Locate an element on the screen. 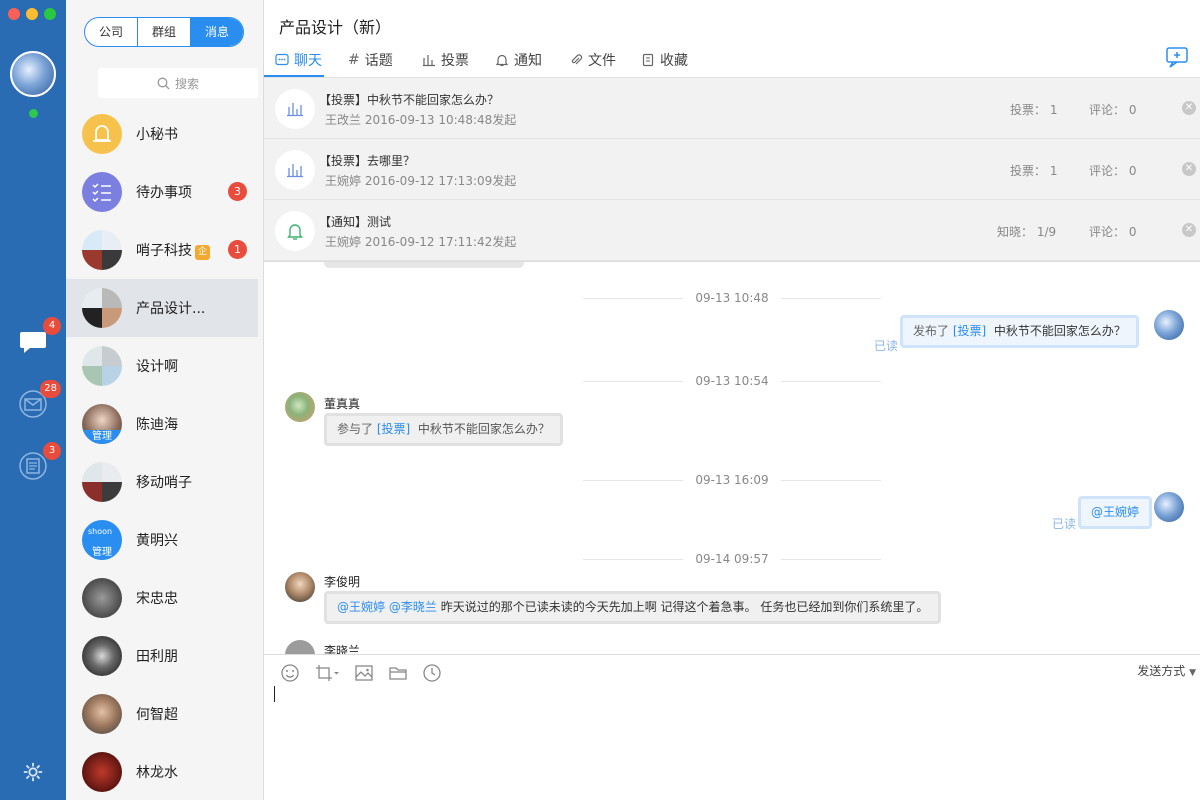  contact-name: 待办事项 is located at coordinates (164, 193).